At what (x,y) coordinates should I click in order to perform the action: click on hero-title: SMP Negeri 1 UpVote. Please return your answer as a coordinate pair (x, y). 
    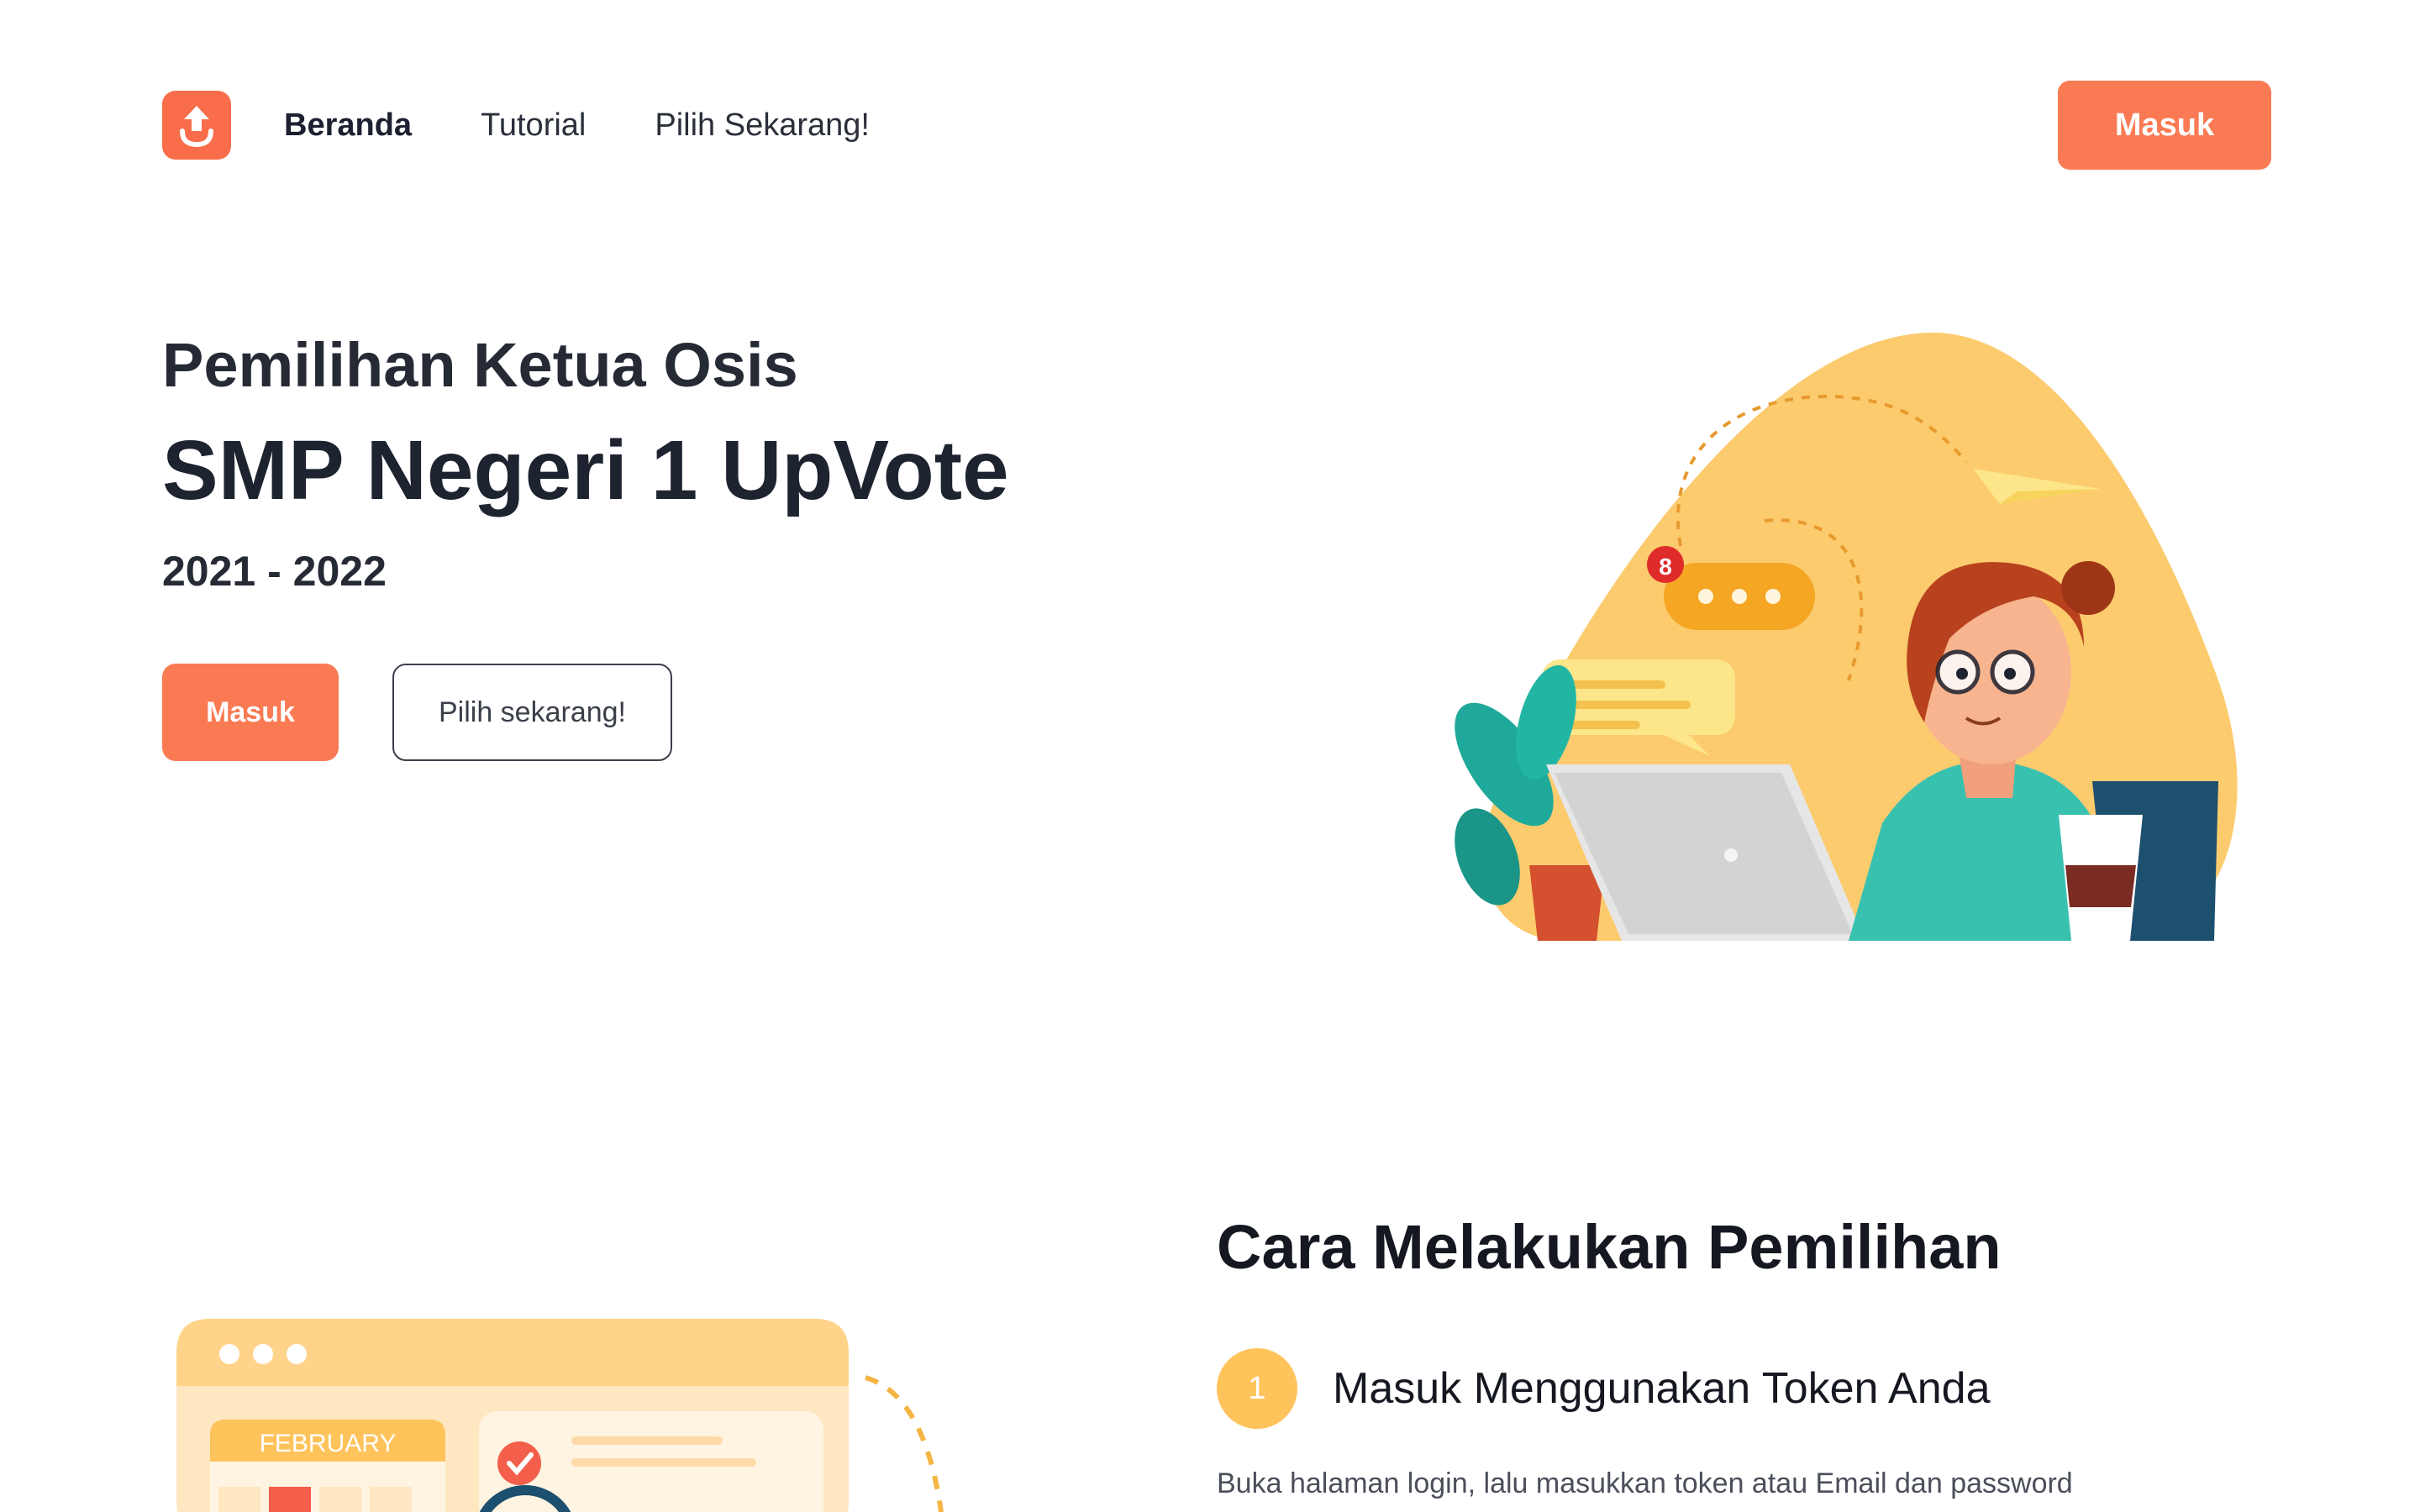
    Looking at the image, I should click on (585, 470).